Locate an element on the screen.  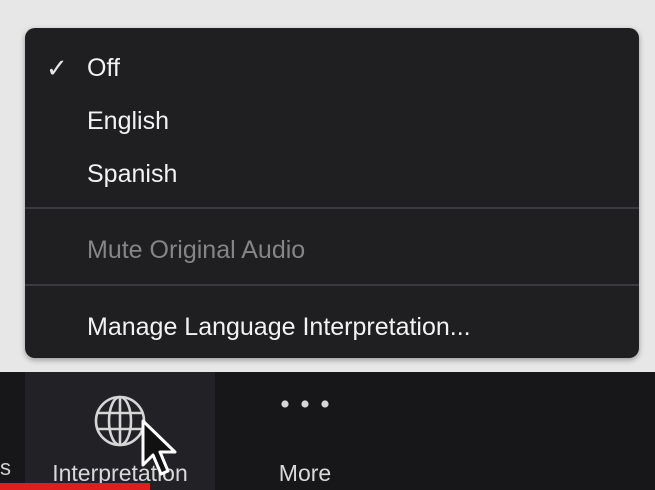
more-dots-icon is located at coordinates (305, 404).